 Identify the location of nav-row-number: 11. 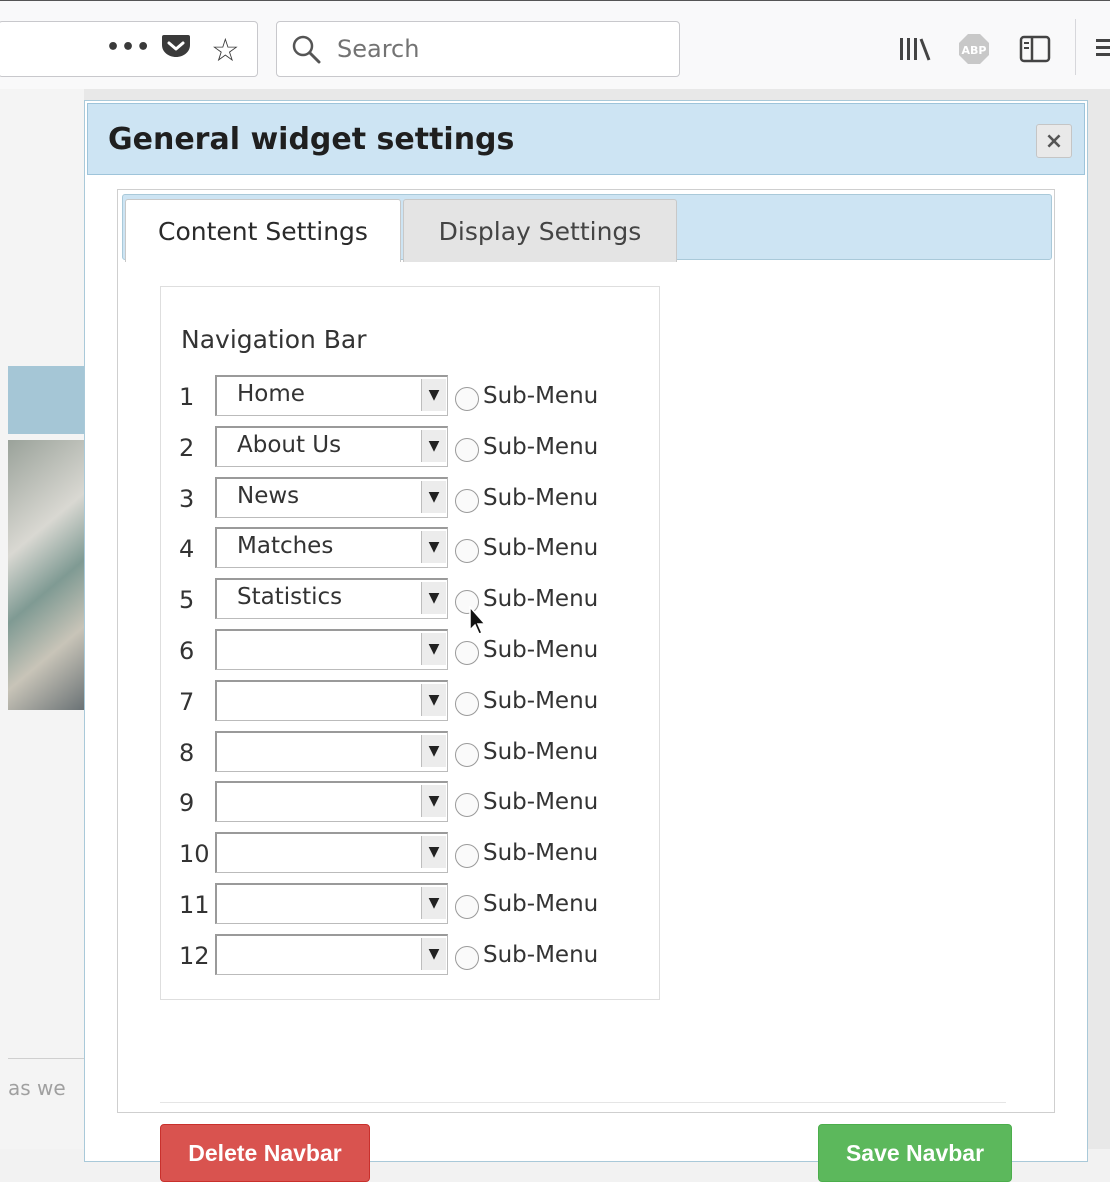
(194, 905).